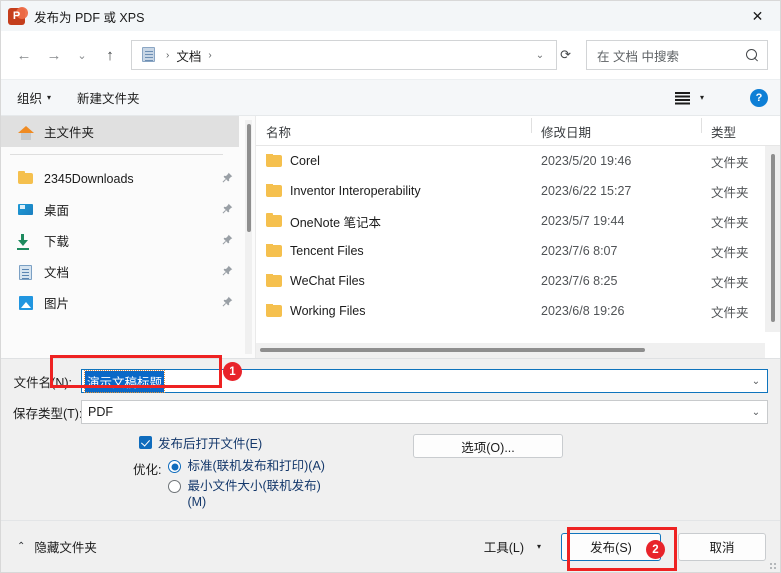 Image resolution: width=781 pixels, height=573 pixels. What do you see at coordinates (147, 470) in the screenshot?
I see `optimize-label: 优化:` at bounding box center [147, 470].